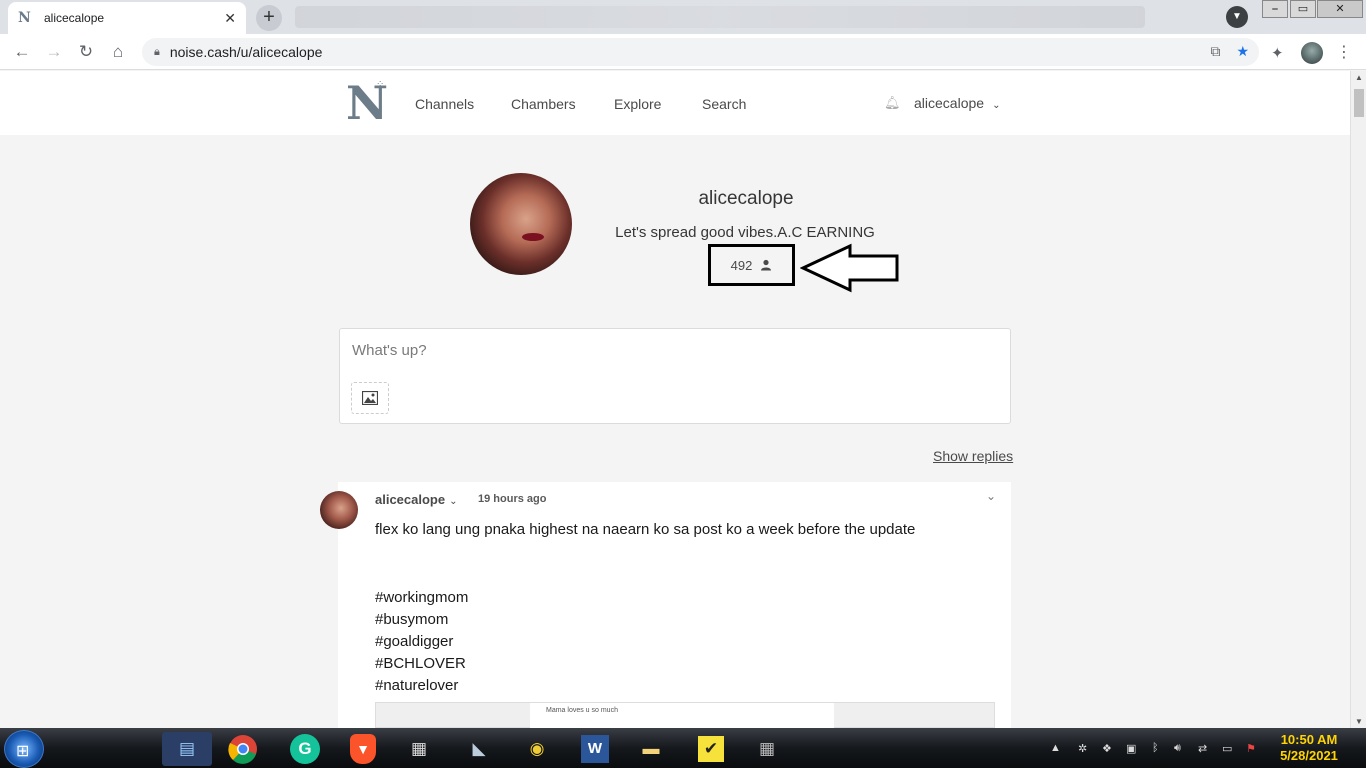 Image resolution: width=1366 pixels, height=768 pixels. What do you see at coordinates (1215, 51) in the screenshot?
I see `open-external-icon: ⧉` at bounding box center [1215, 51].